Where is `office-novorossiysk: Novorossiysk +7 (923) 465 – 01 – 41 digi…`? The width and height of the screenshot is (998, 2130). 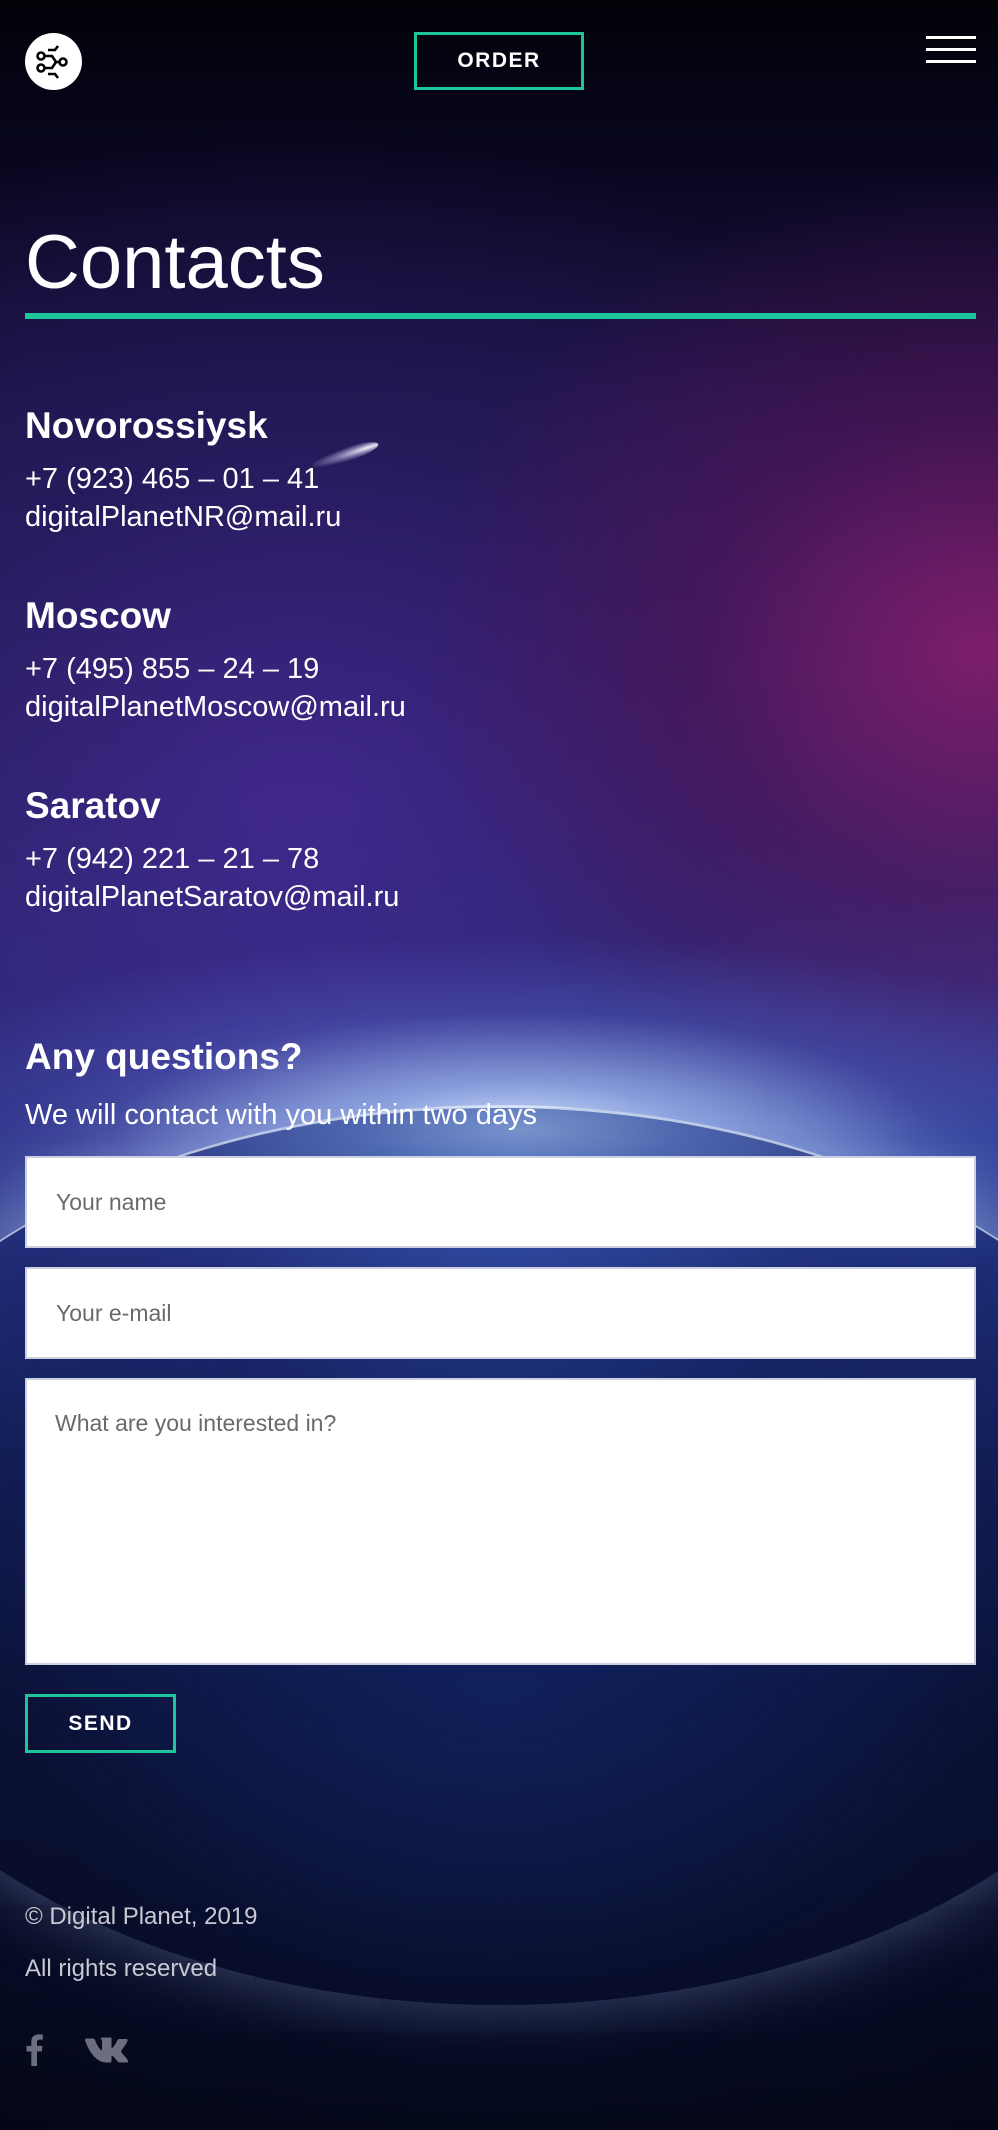 office-novorossiysk: Novorossiysk +7 (923) 465 – 01 – 41 digi… is located at coordinates (375, 470).